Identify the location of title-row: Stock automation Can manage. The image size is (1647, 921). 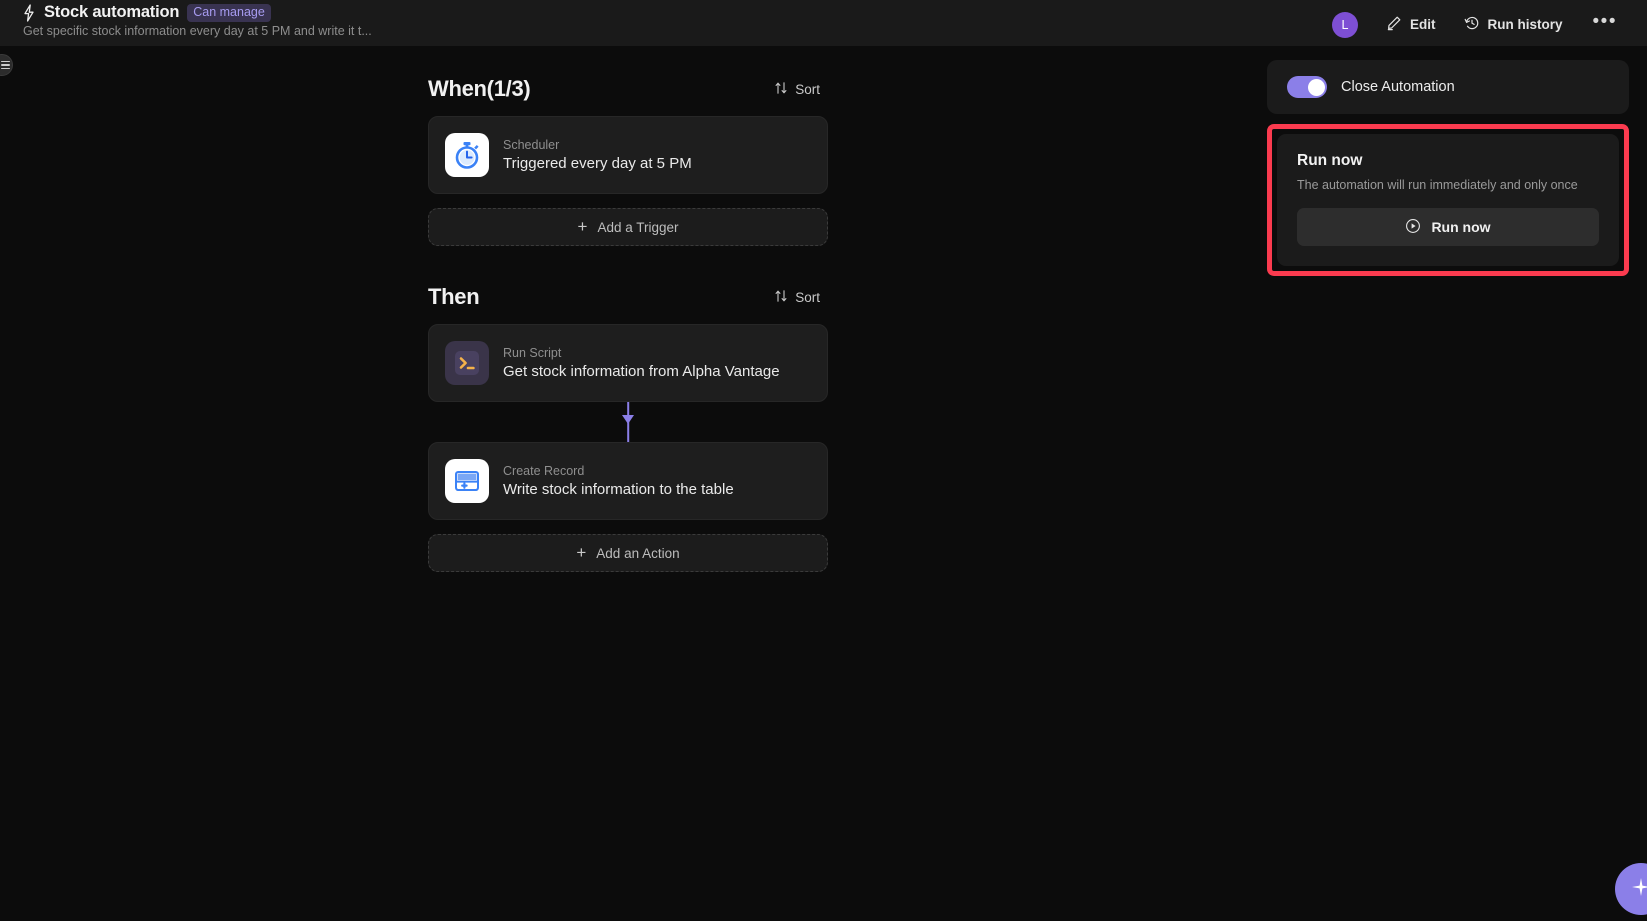
(197, 12).